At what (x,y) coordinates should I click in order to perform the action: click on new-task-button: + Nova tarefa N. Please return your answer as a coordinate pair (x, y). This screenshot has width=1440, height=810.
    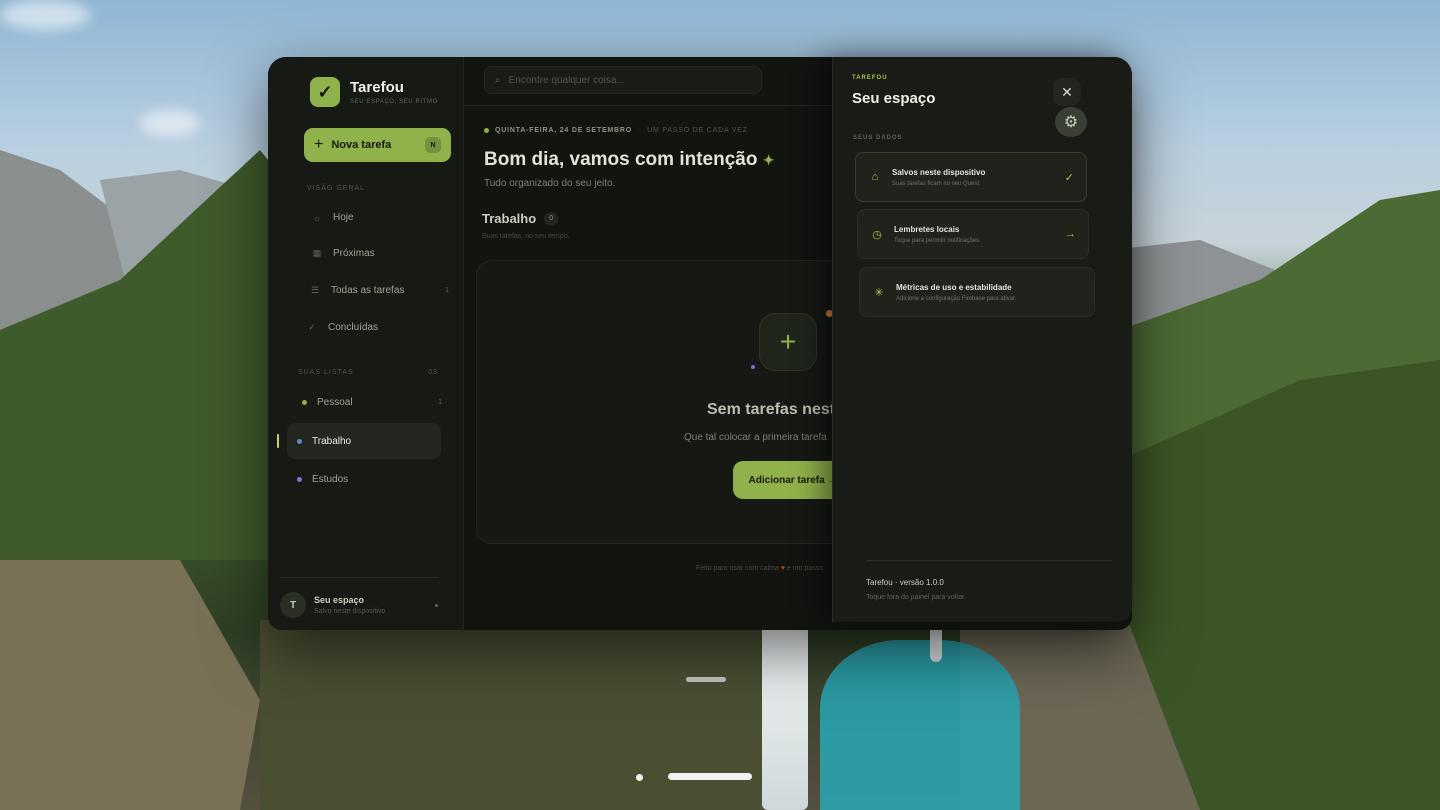
    Looking at the image, I should click on (377, 145).